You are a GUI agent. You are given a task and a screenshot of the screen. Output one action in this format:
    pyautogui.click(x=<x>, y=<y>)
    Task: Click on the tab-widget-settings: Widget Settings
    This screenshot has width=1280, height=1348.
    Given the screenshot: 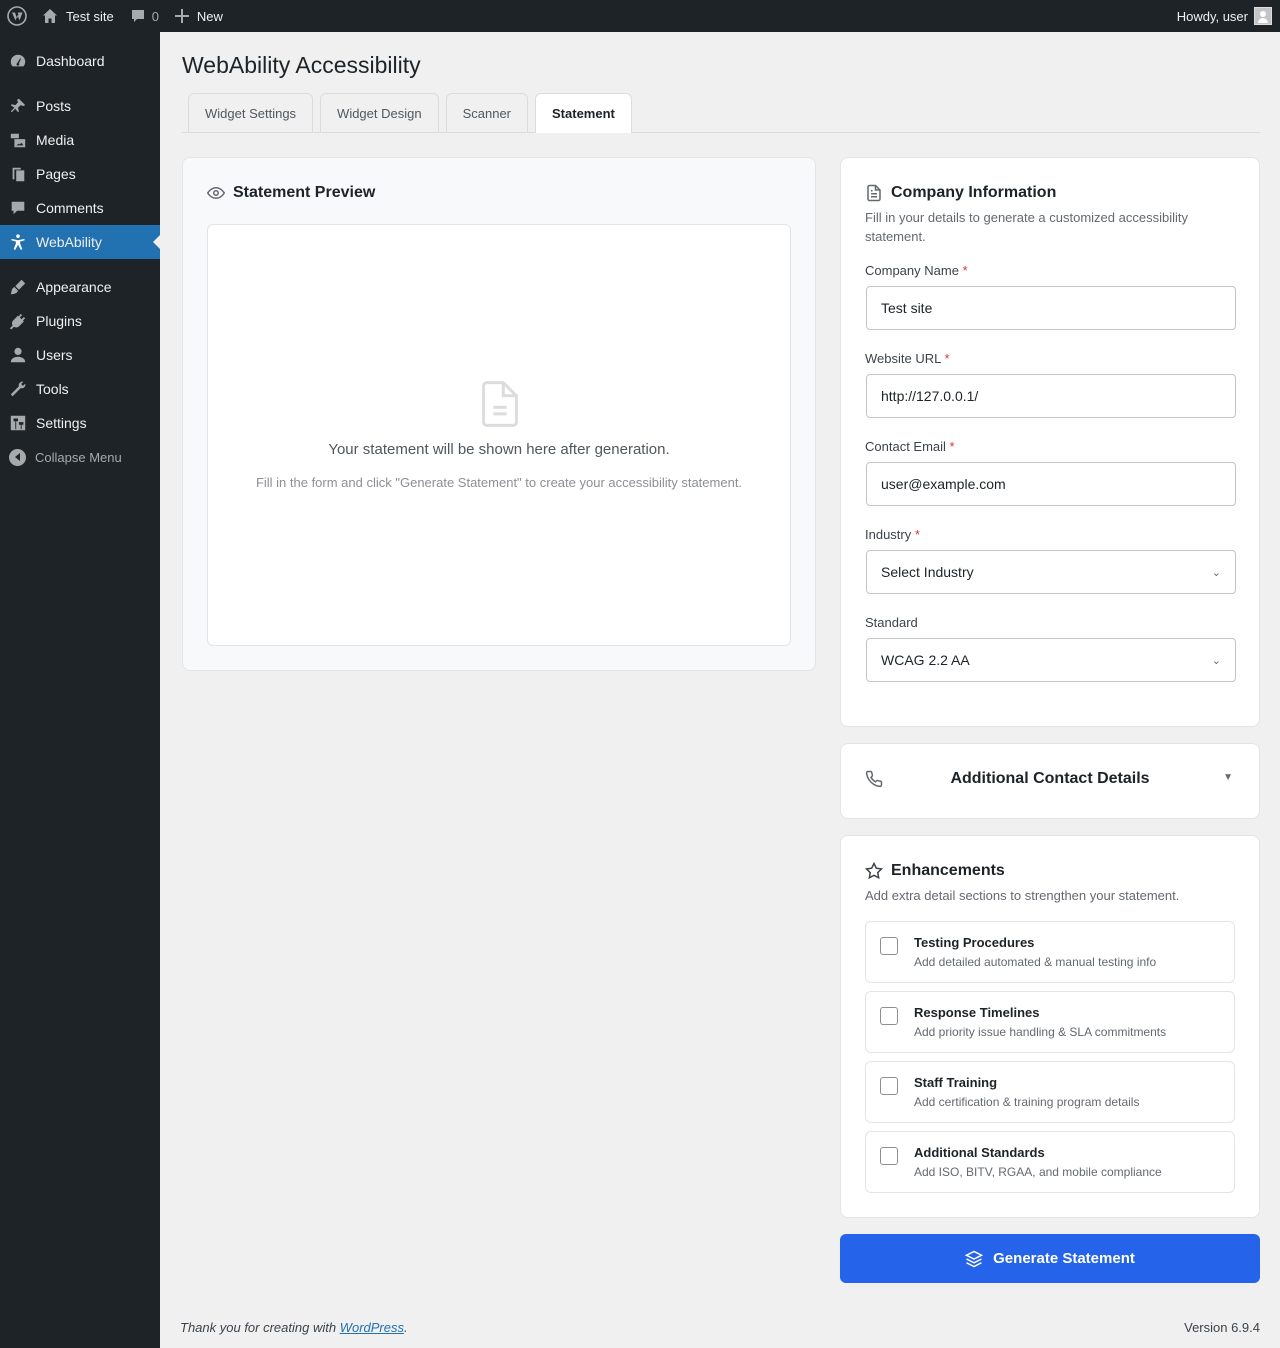 What is the action you would take?
    pyautogui.click(x=251, y=112)
    